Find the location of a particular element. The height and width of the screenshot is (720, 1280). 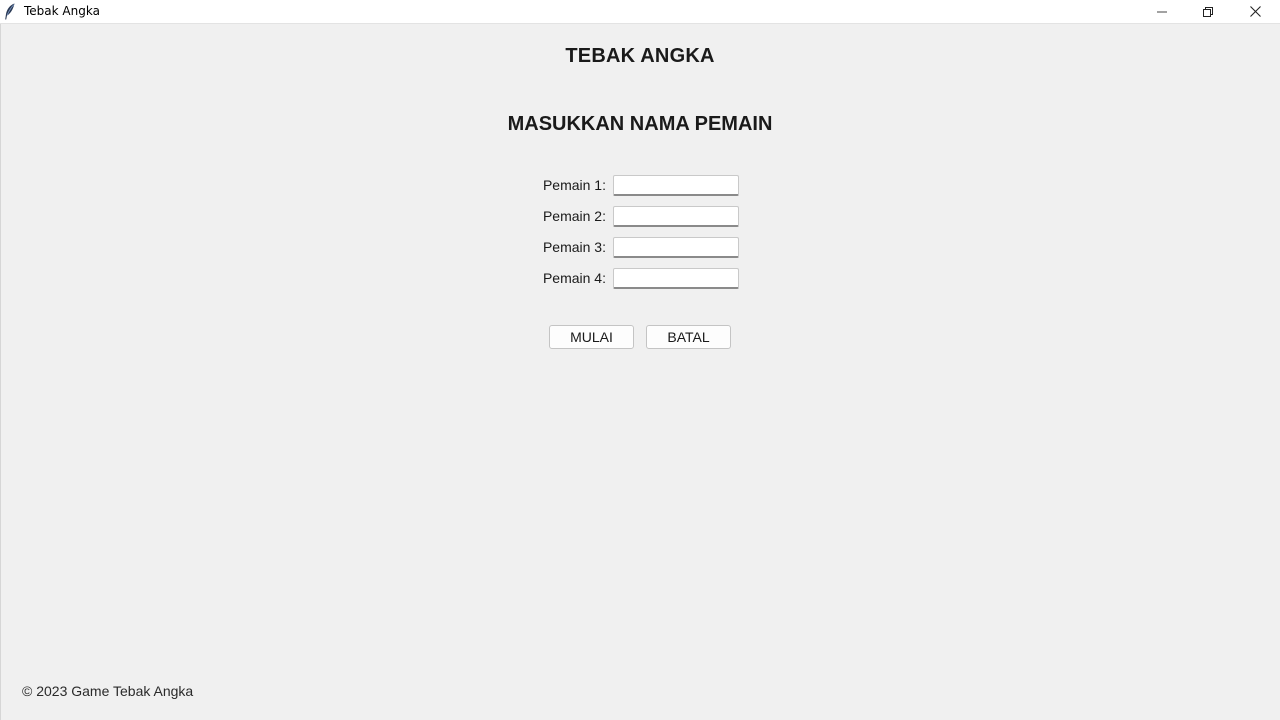

player-row-2: Pemain 2: is located at coordinates (640, 217).